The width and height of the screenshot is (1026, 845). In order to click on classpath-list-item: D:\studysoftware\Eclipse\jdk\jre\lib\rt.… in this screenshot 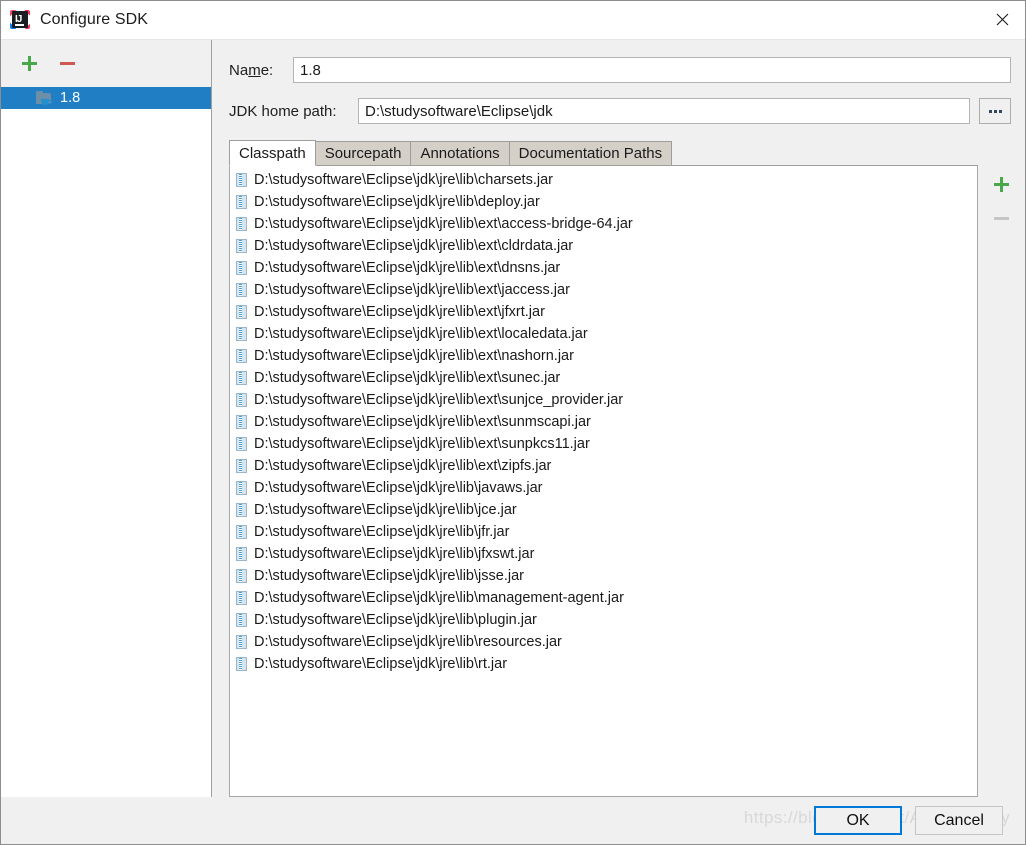, I will do `click(603, 664)`.